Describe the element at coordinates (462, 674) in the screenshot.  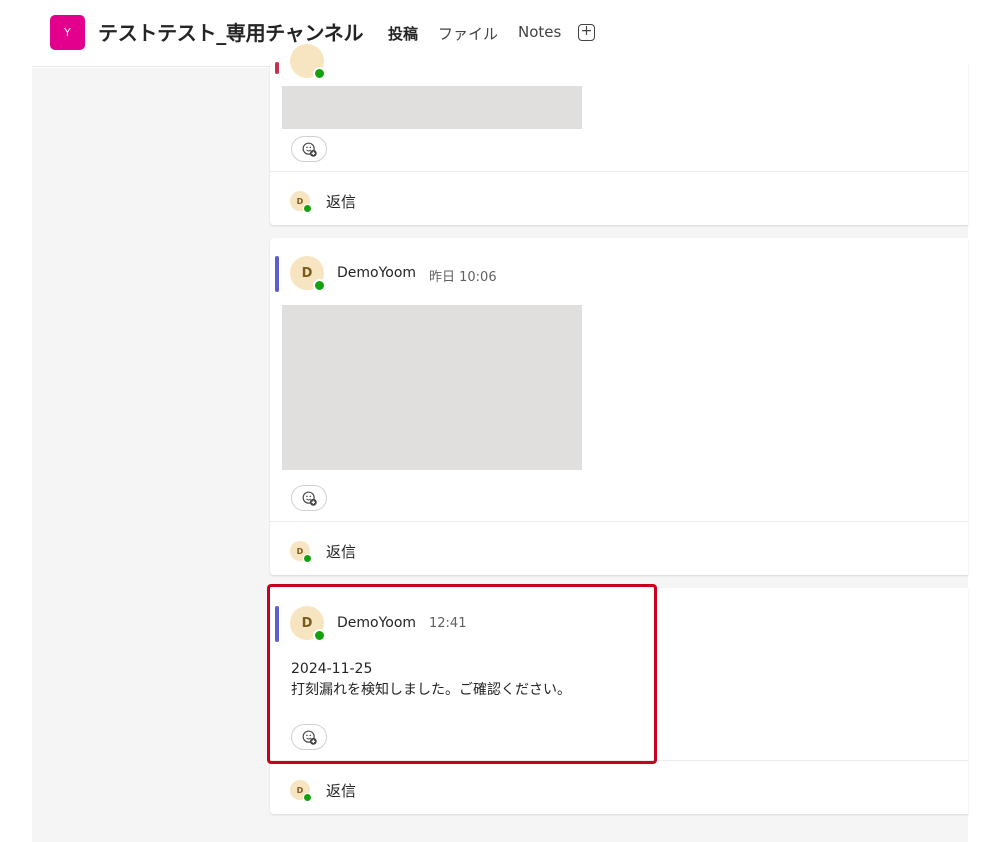
I see `highlight-box` at that location.